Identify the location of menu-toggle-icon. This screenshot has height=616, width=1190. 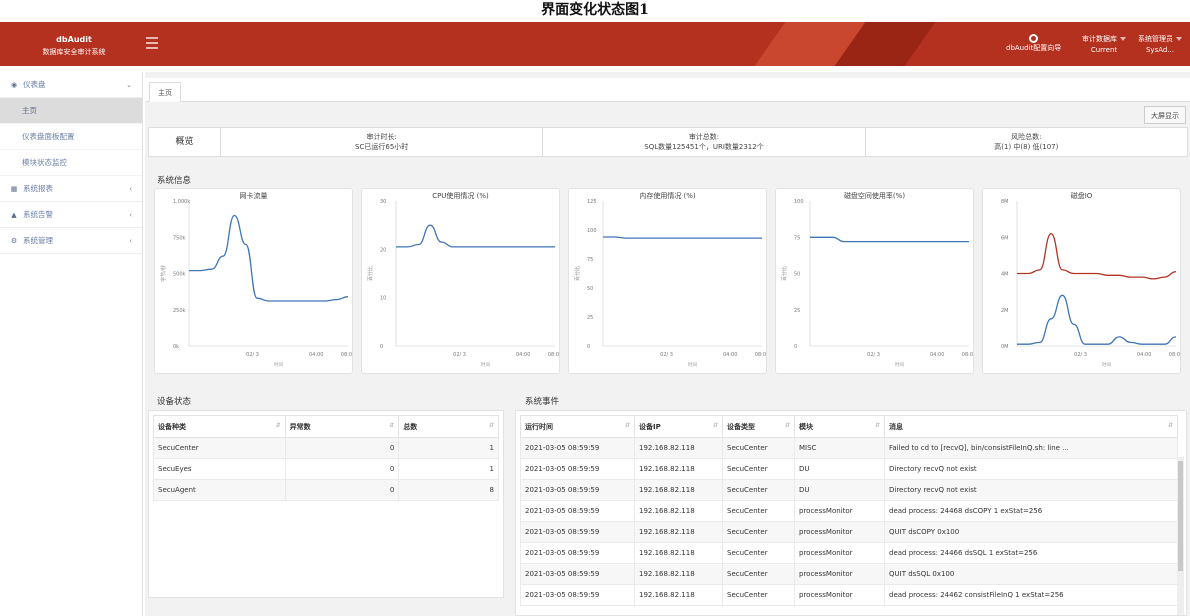
(152, 43).